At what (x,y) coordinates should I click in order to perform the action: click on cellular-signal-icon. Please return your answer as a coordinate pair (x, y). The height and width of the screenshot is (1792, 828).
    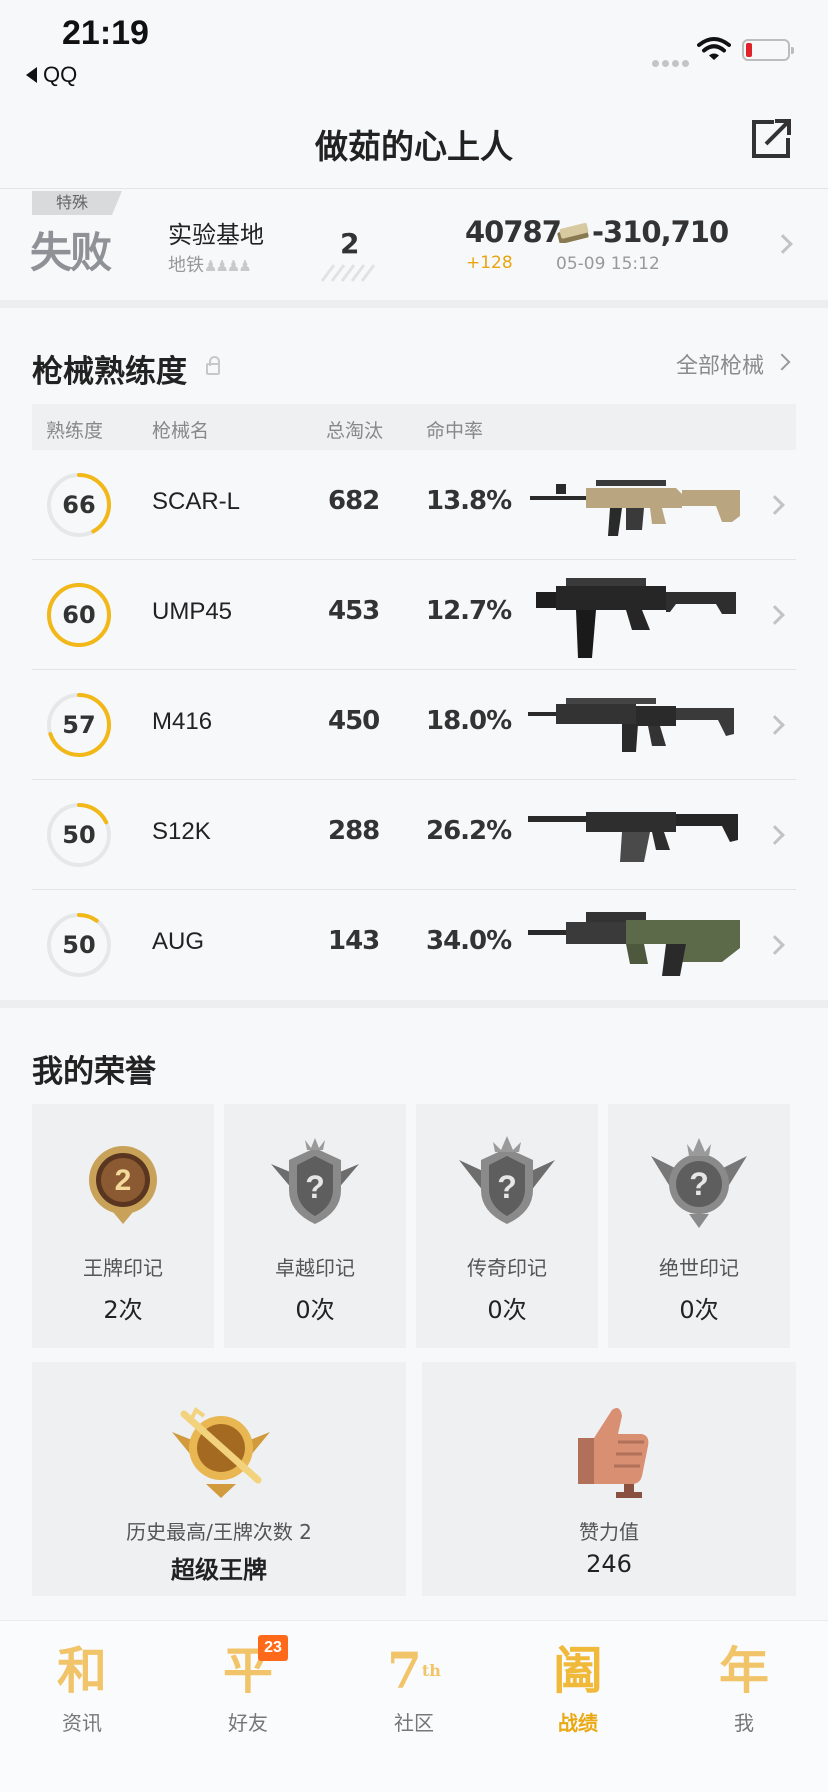
    Looking at the image, I should click on (672, 61).